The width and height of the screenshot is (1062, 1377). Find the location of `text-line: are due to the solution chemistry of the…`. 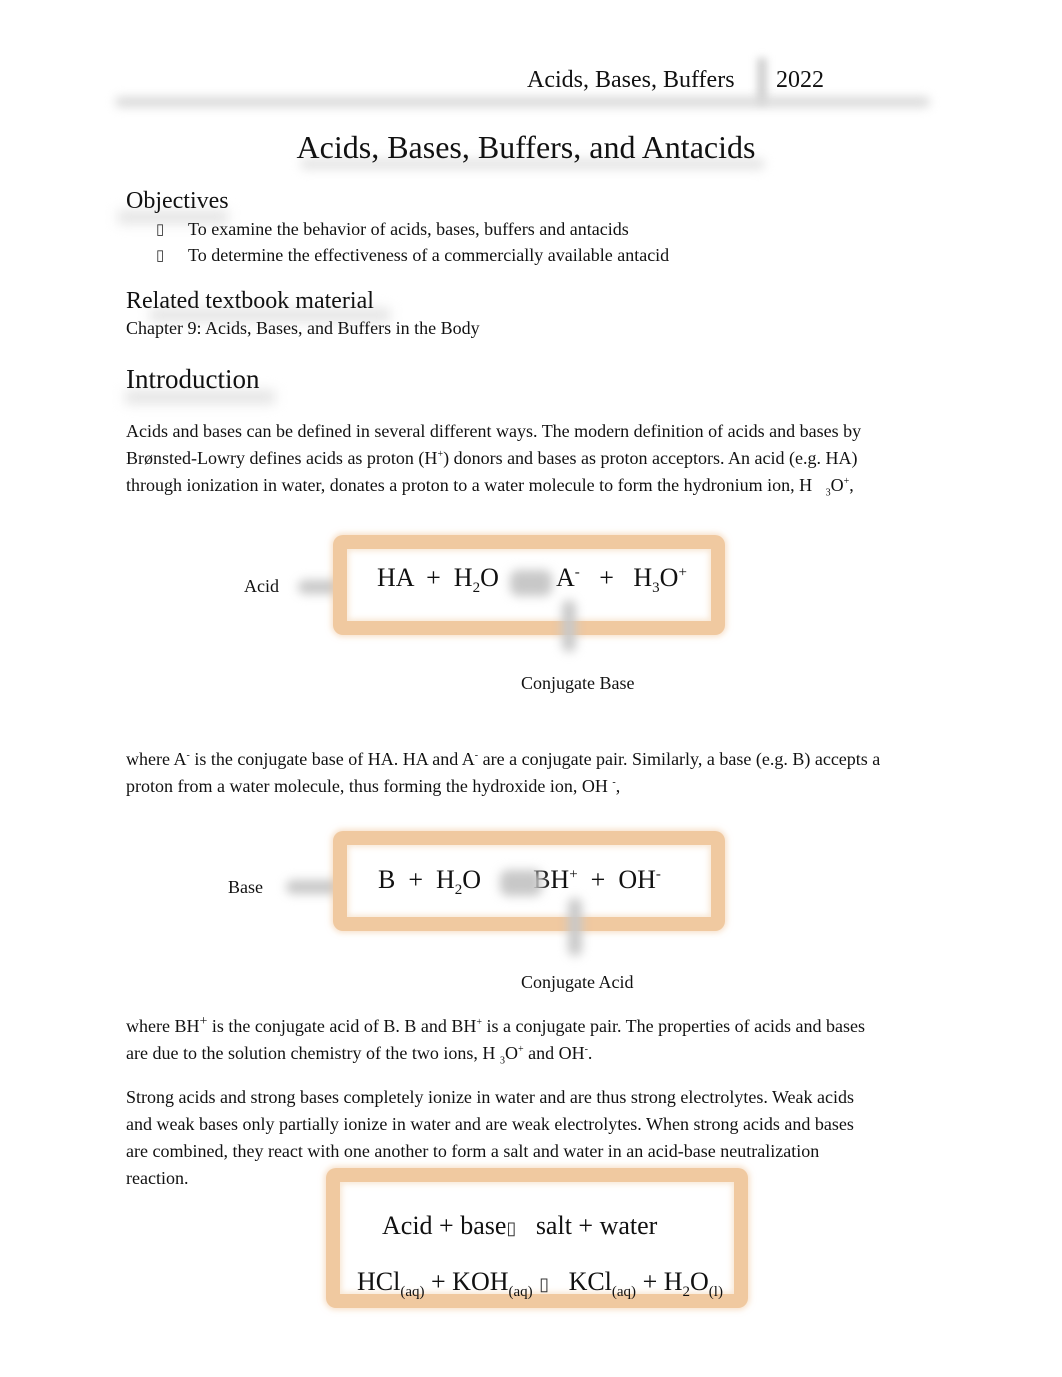

text-line: are due to the solution chemistry of the… is located at coordinates (531, 1053).